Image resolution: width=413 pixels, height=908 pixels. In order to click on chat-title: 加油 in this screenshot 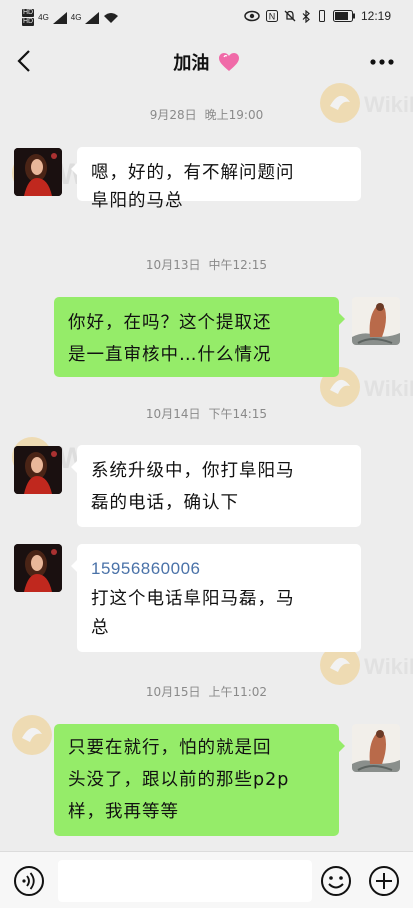, I will do `click(206, 62)`.